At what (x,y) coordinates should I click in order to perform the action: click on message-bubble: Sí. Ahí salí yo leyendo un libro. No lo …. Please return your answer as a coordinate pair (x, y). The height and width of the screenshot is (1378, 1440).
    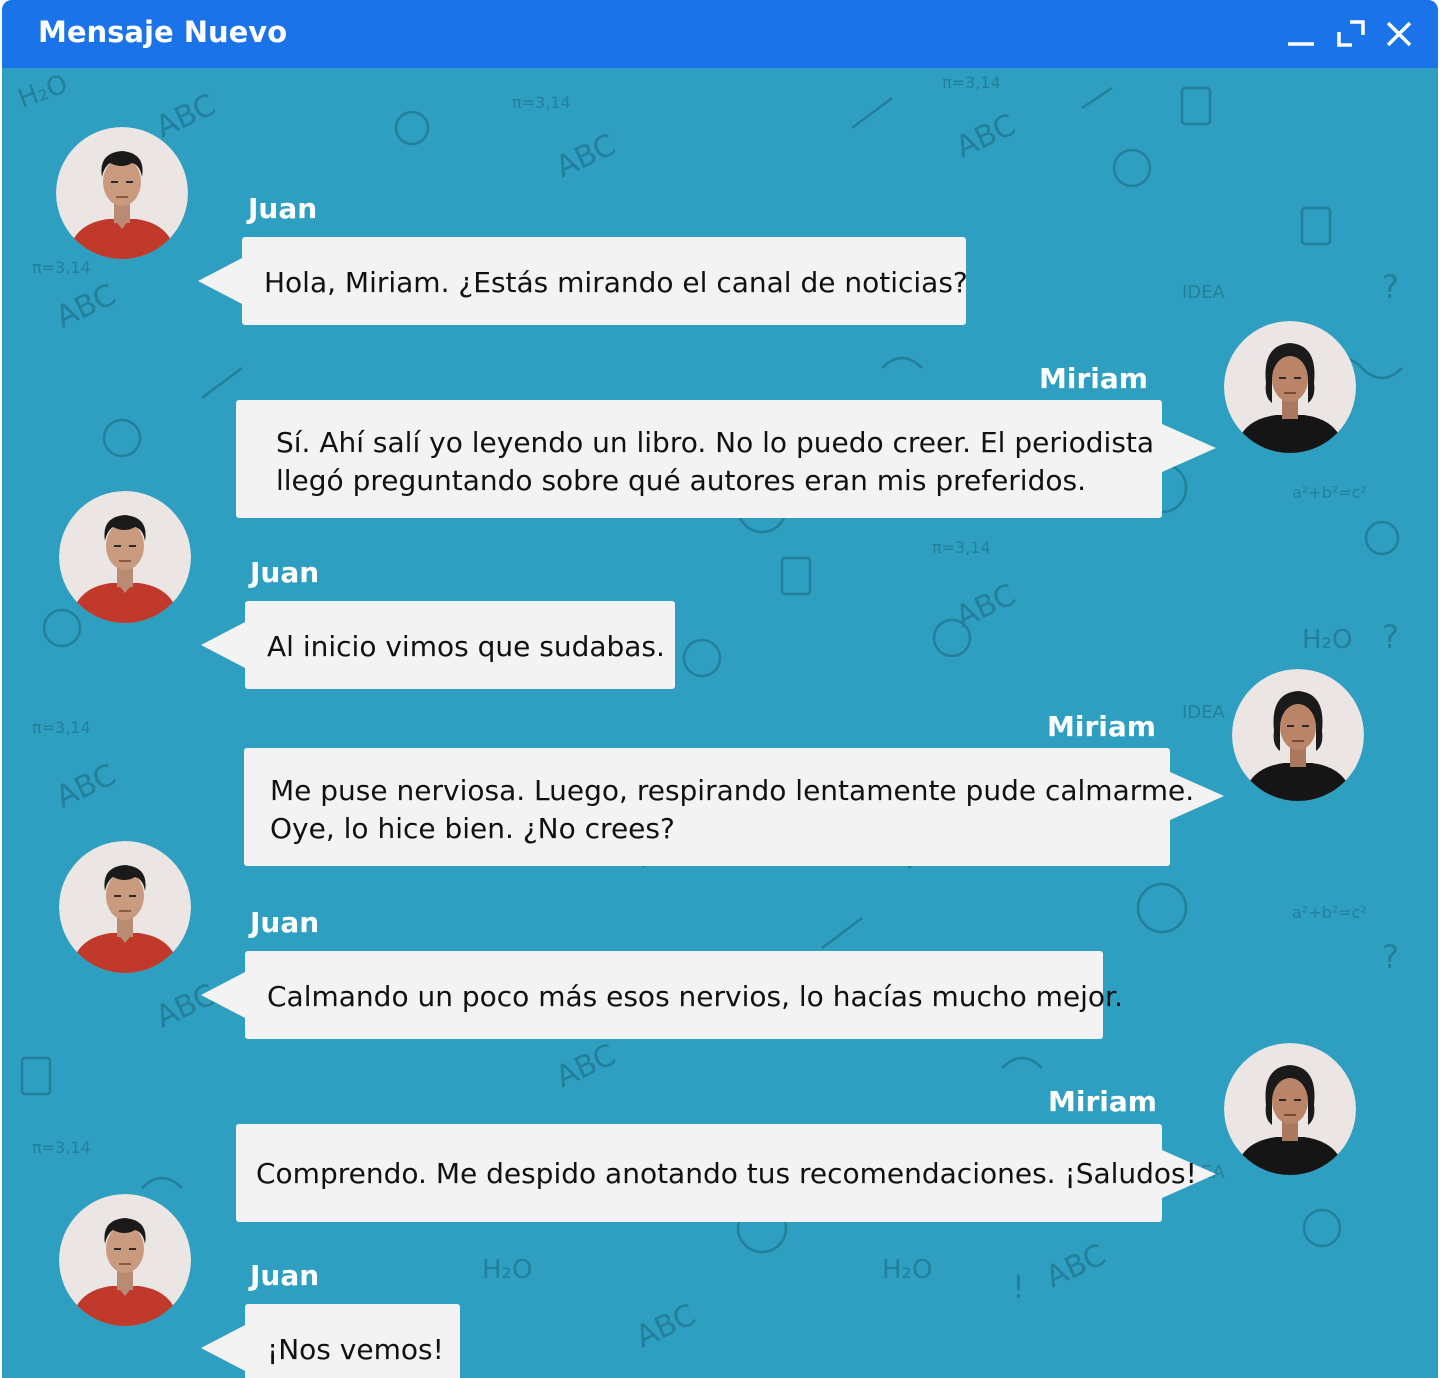
    Looking at the image, I should click on (699, 459).